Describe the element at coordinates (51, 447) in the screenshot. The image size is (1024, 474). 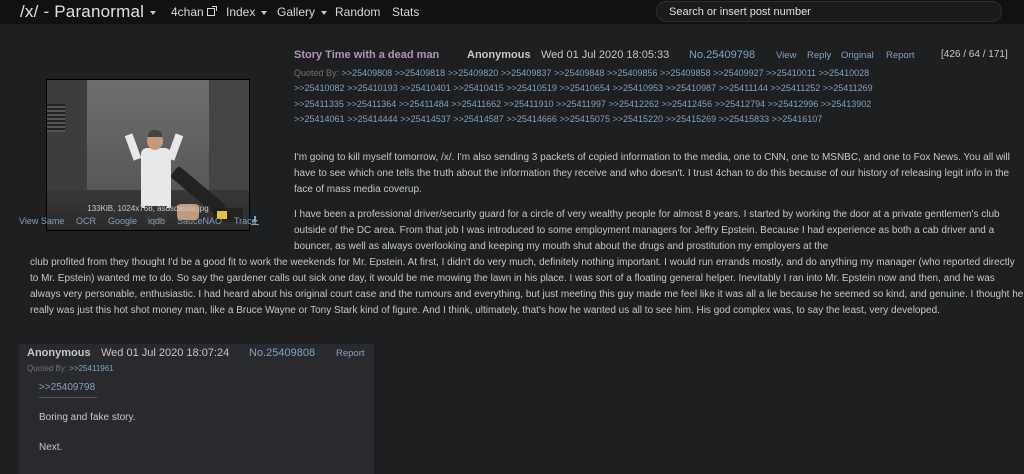
I see `reply-text-line-2: Next.` at that location.